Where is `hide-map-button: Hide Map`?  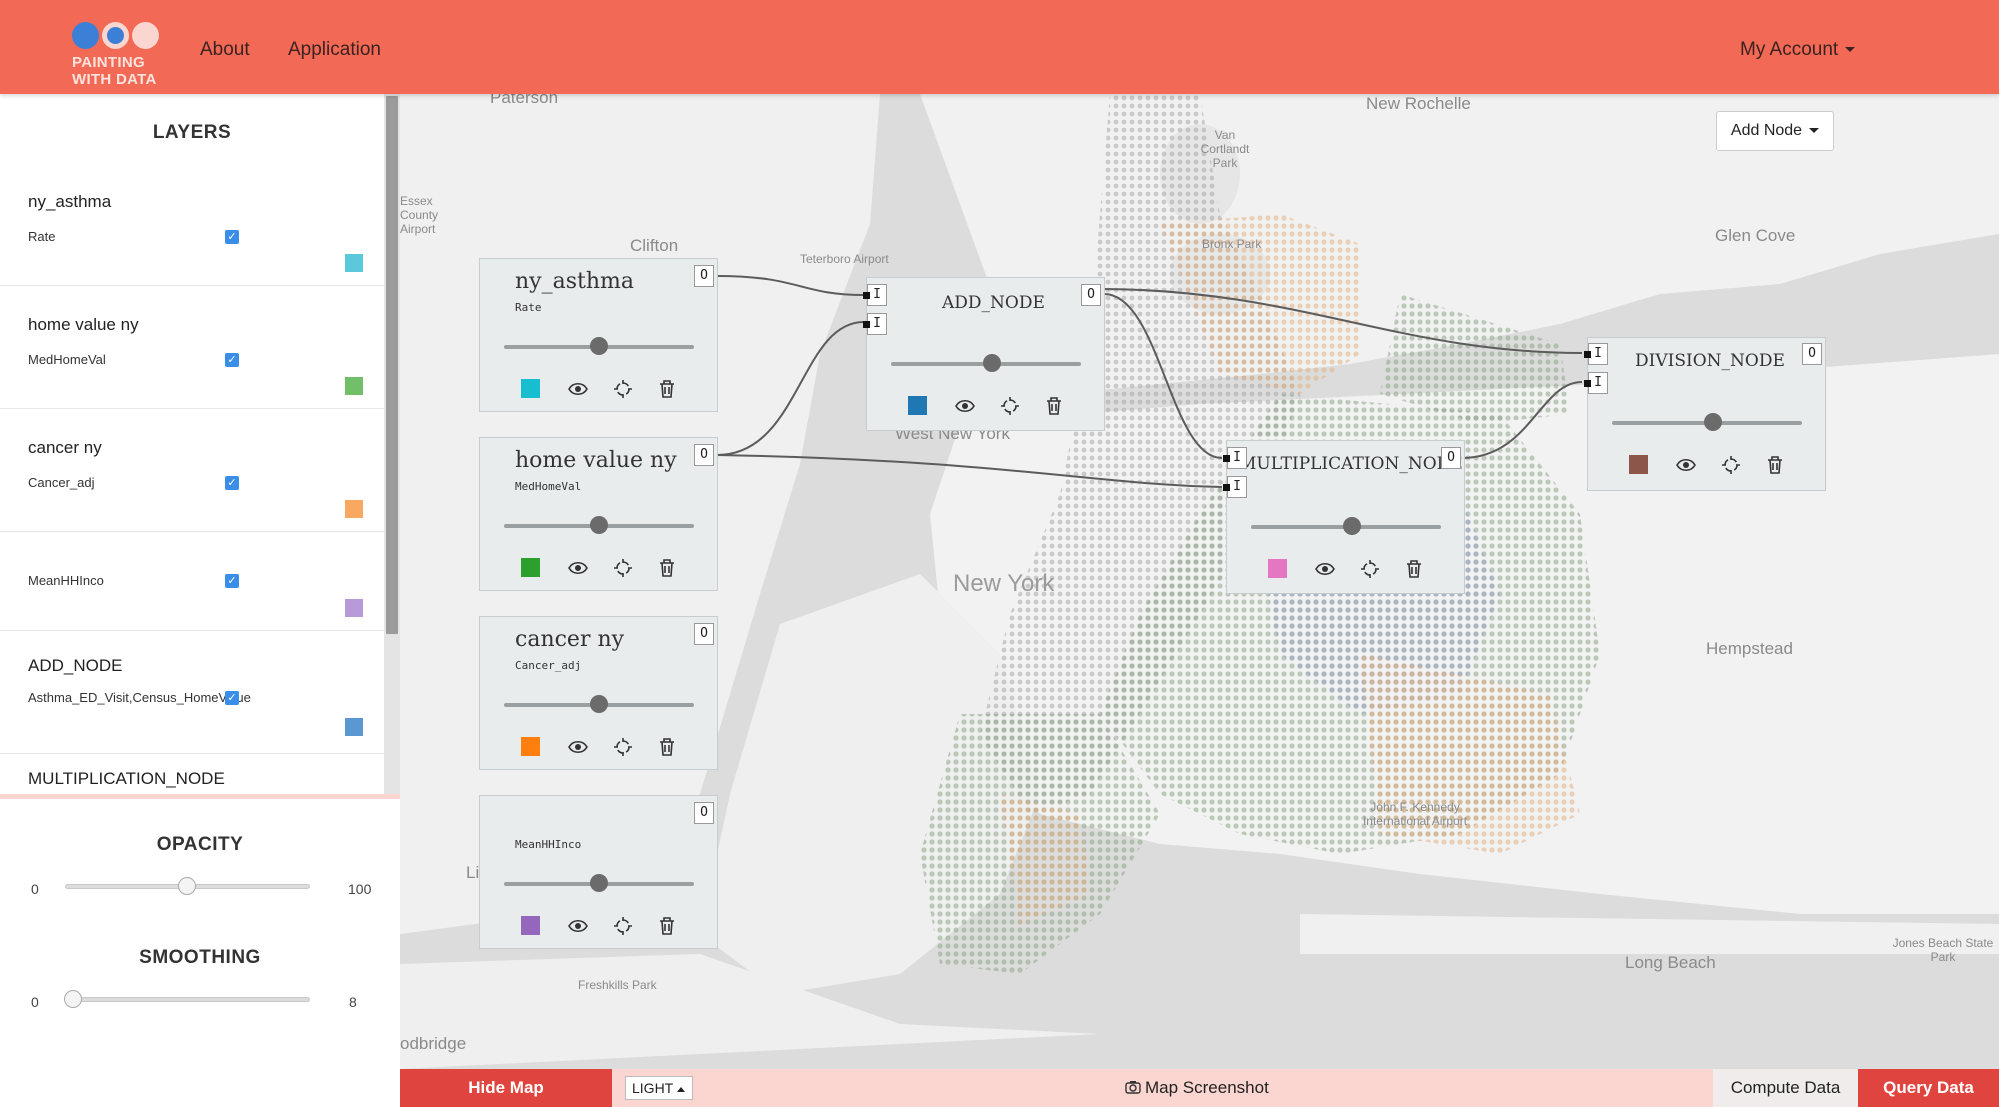
hide-map-button: Hide Map is located at coordinates (506, 1088).